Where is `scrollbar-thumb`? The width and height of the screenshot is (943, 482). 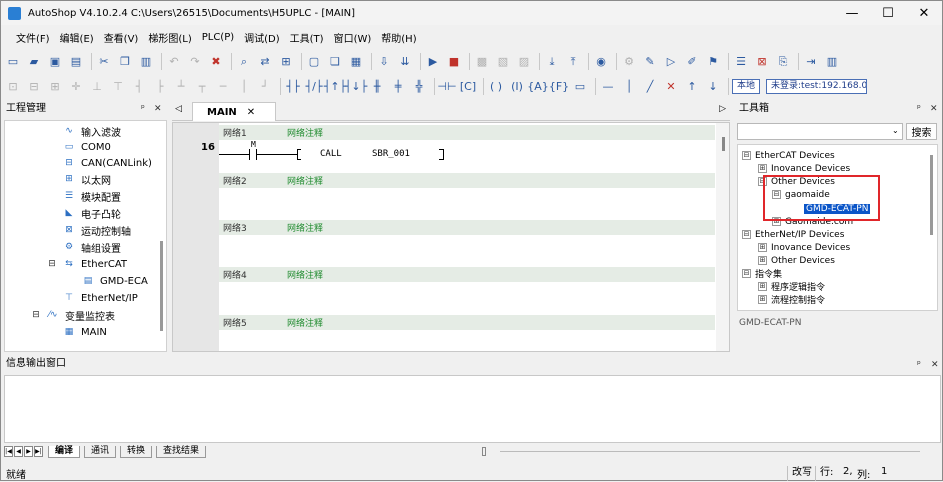
scrollbar-thumb is located at coordinates (723, 144).